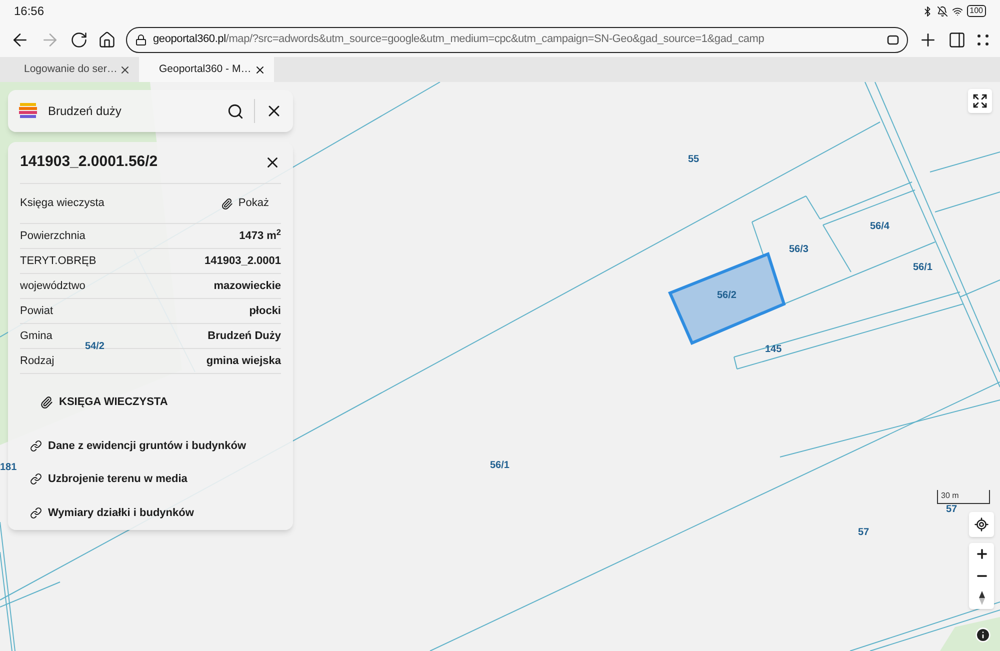  Describe the element at coordinates (235, 111) in the screenshot. I see `search-icon` at that location.